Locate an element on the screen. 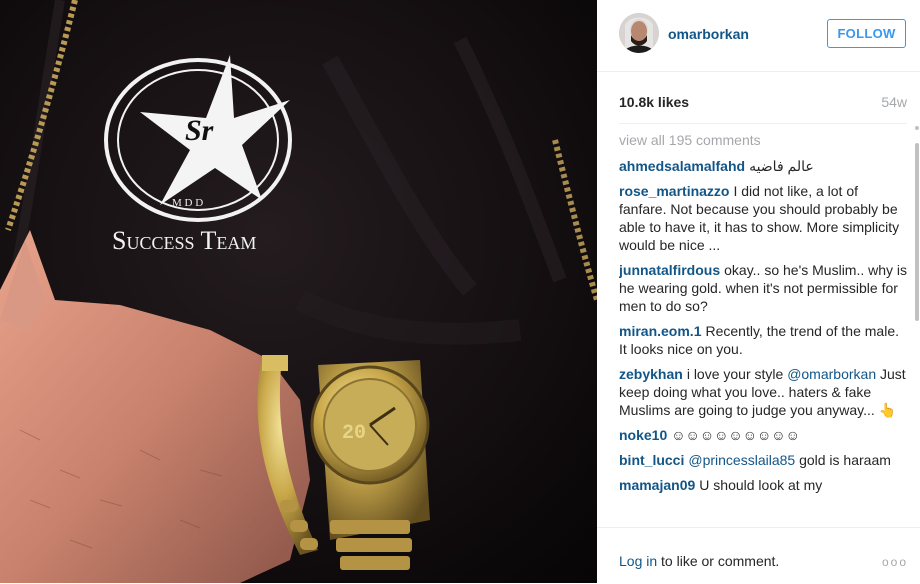 Image resolution: width=920 pixels, height=584 pixels. comment-username: junnatalfirdous is located at coordinates (669, 270).